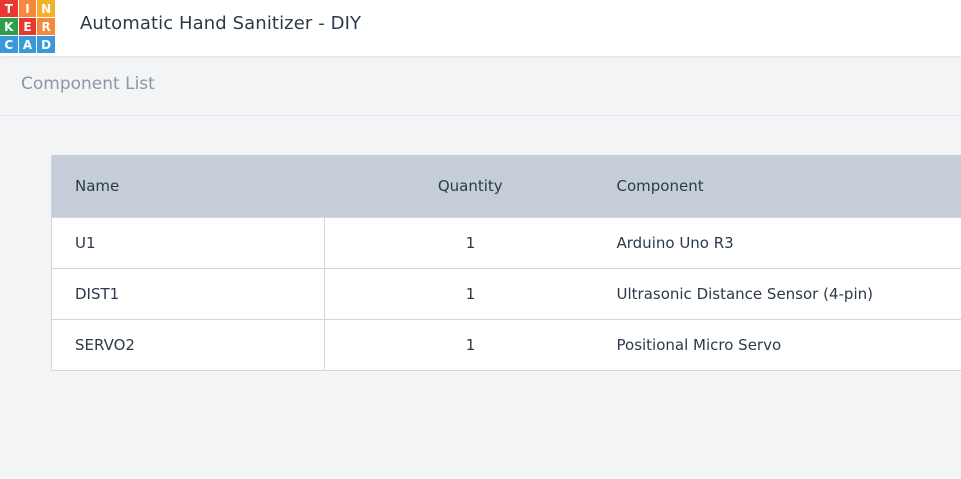 The width and height of the screenshot is (961, 479). What do you see at coordinates (46, 44) in the screenshot?
I see `logo-letter: D` at bounding box center [46, 44].